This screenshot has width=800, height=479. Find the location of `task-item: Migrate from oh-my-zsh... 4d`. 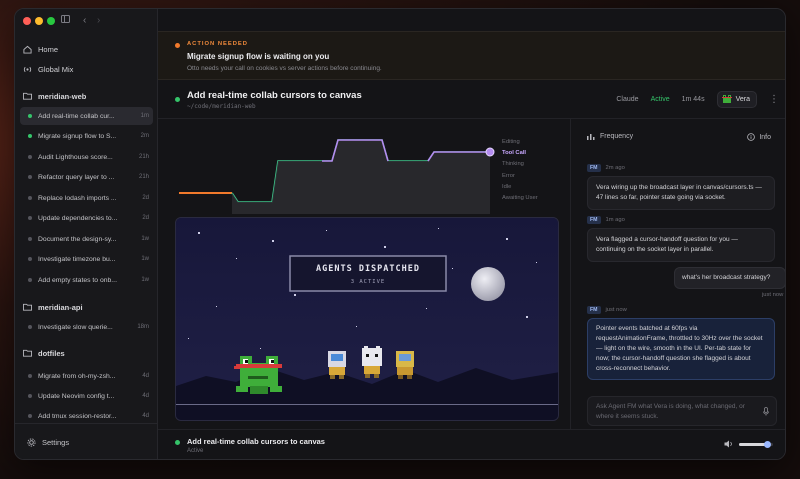

task-item: Migrate from oh-my-zsh... 4d is located at coordinates (86, 376).